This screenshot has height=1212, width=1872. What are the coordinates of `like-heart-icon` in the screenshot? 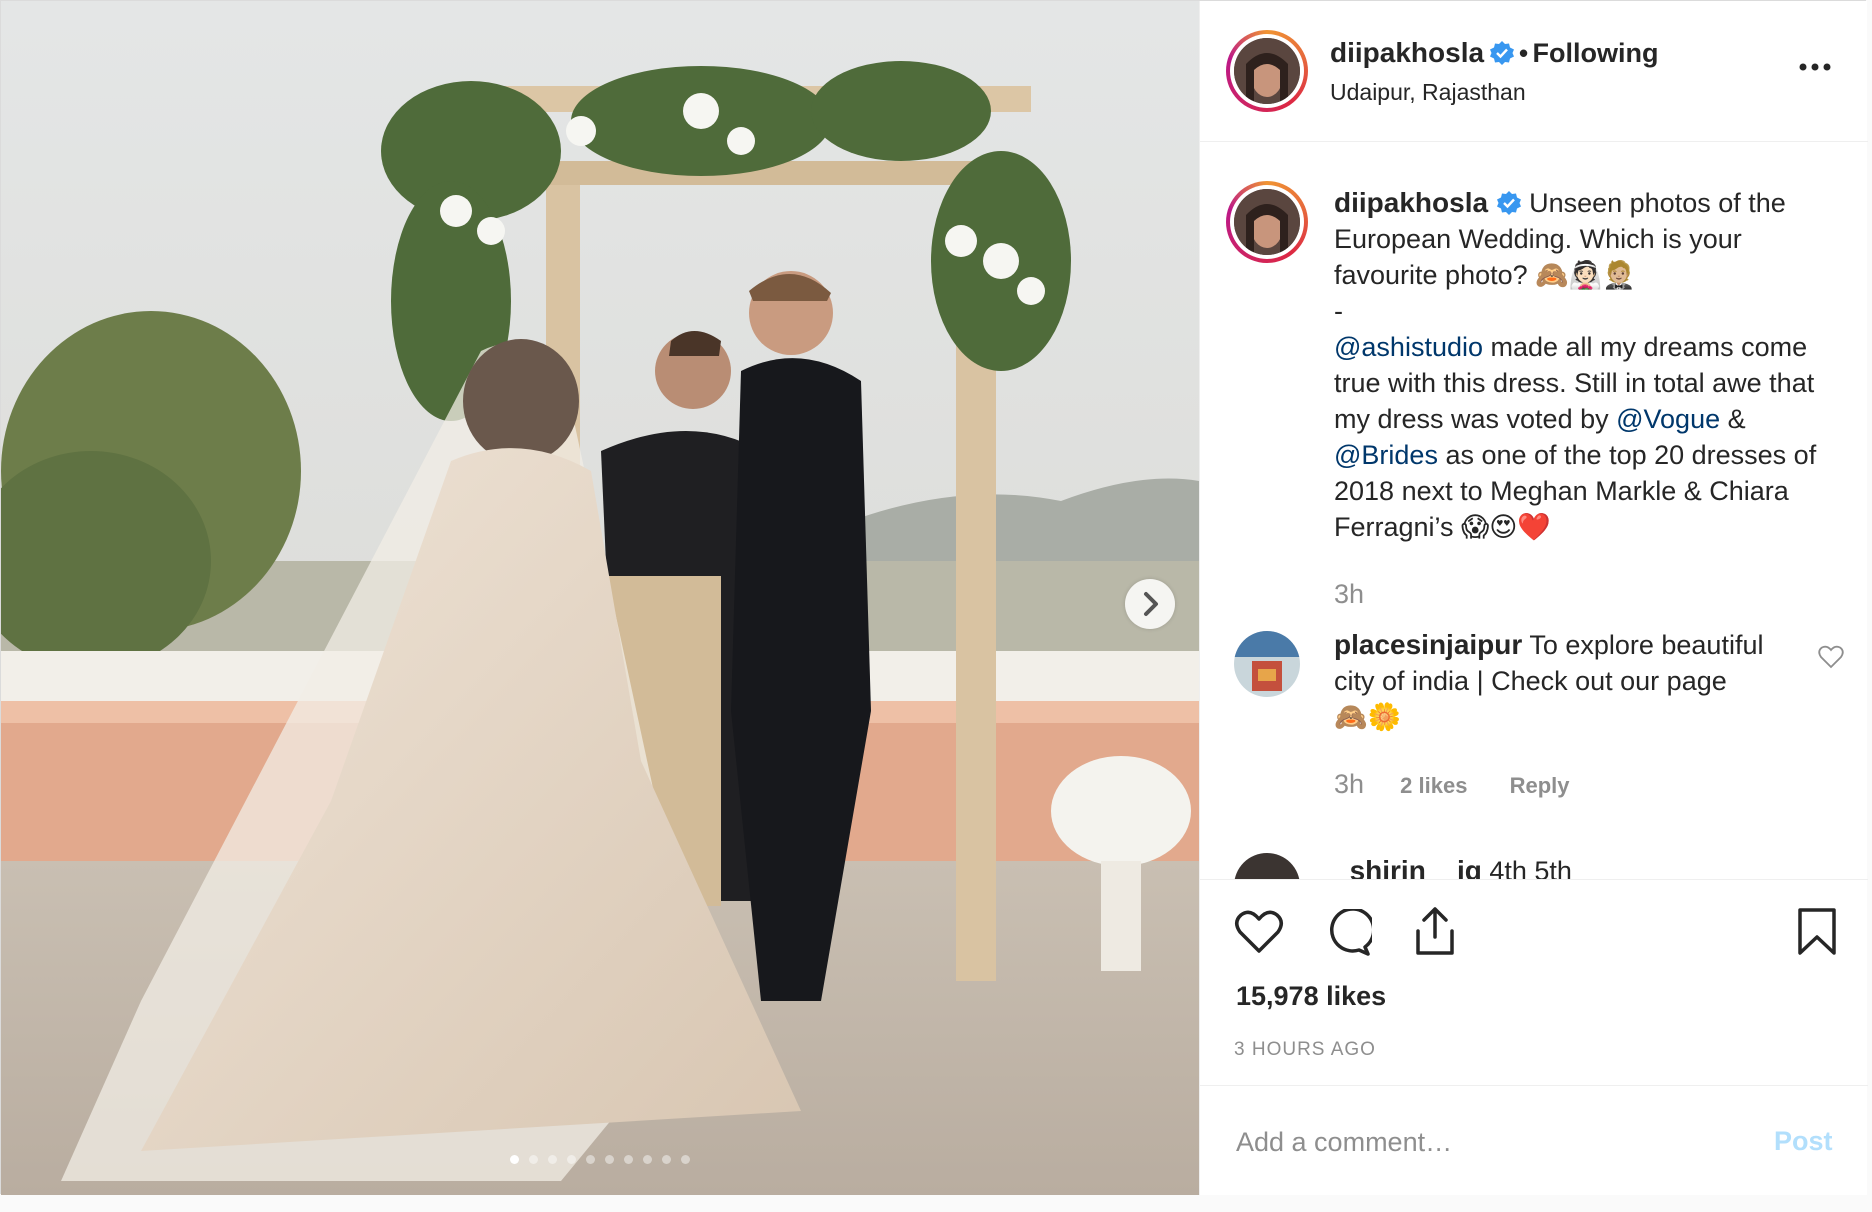 It's located at (1259, 932).